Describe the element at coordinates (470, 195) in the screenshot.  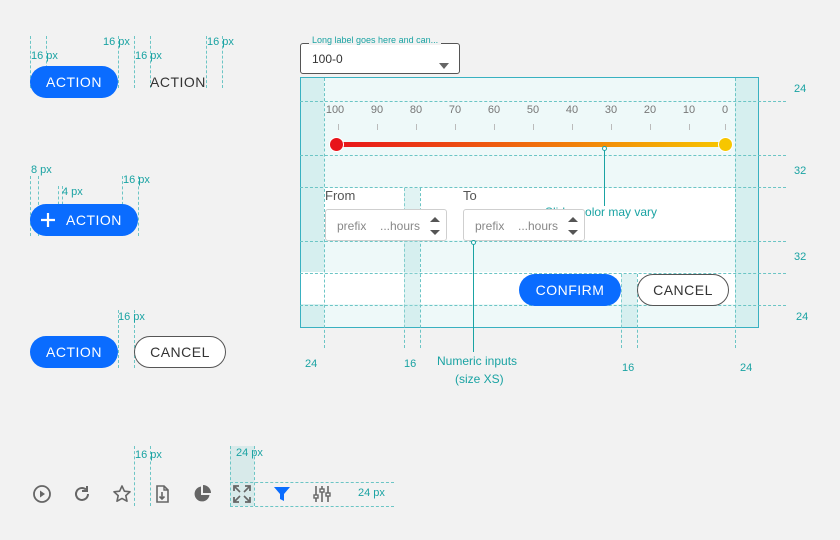
I see `to-label: To` at that location.